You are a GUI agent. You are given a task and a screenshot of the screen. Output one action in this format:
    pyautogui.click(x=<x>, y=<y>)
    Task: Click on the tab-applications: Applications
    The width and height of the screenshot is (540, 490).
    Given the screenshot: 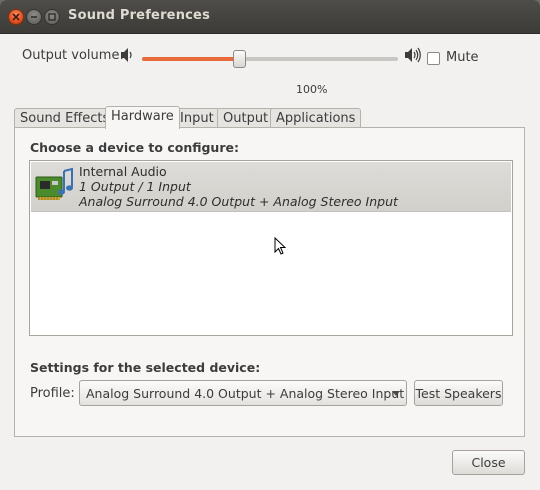 What is the action you would take?
    pyautogui.click(x=316, y=118)
    